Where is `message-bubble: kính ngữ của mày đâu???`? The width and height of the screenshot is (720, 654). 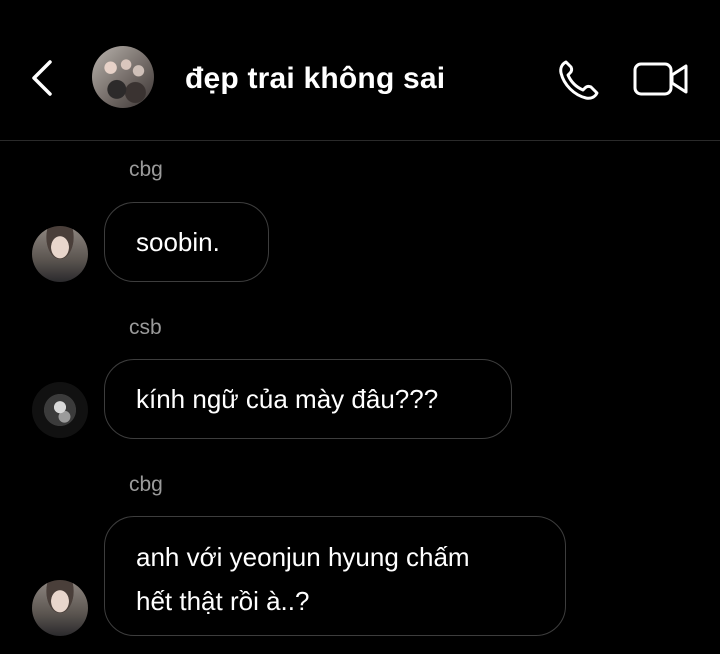
message-bubble: kính ngữ của mày đâu??? is located at coordinates (308, 399).